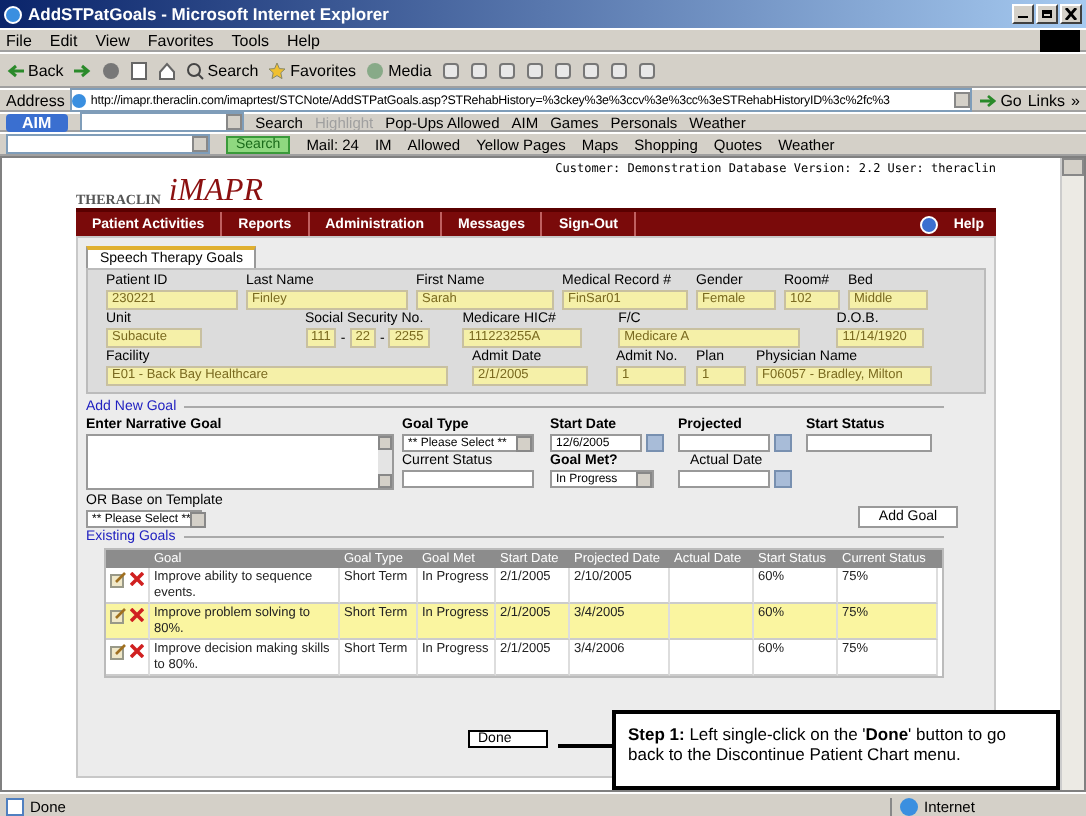 The image size is (1086, 816). What do you see at coordinates (209, 14) in the screenshot?
I see `window-title: AddSTPatGoals - Microsoft Internet Explorer` at bounding box center [209, 14].